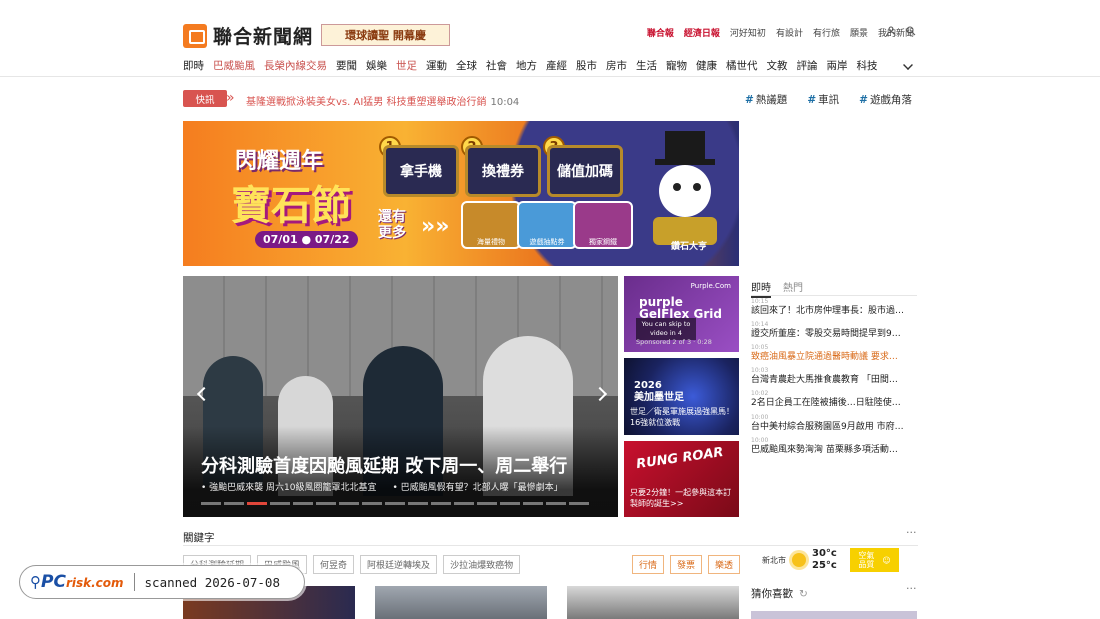 The height and width of the screenshot is (619, 1100). Describe the element at coordinates (911, 31) in the screenshot. I see `search-icon` at that location.